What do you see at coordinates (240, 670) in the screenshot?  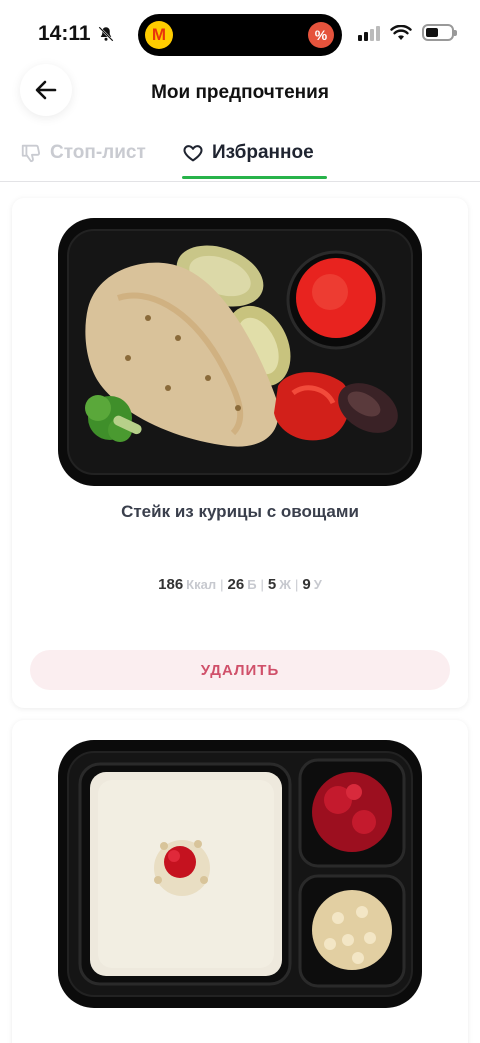 I see `delete-button: УДАЛИТЬ` at bounding box center [240, 670].